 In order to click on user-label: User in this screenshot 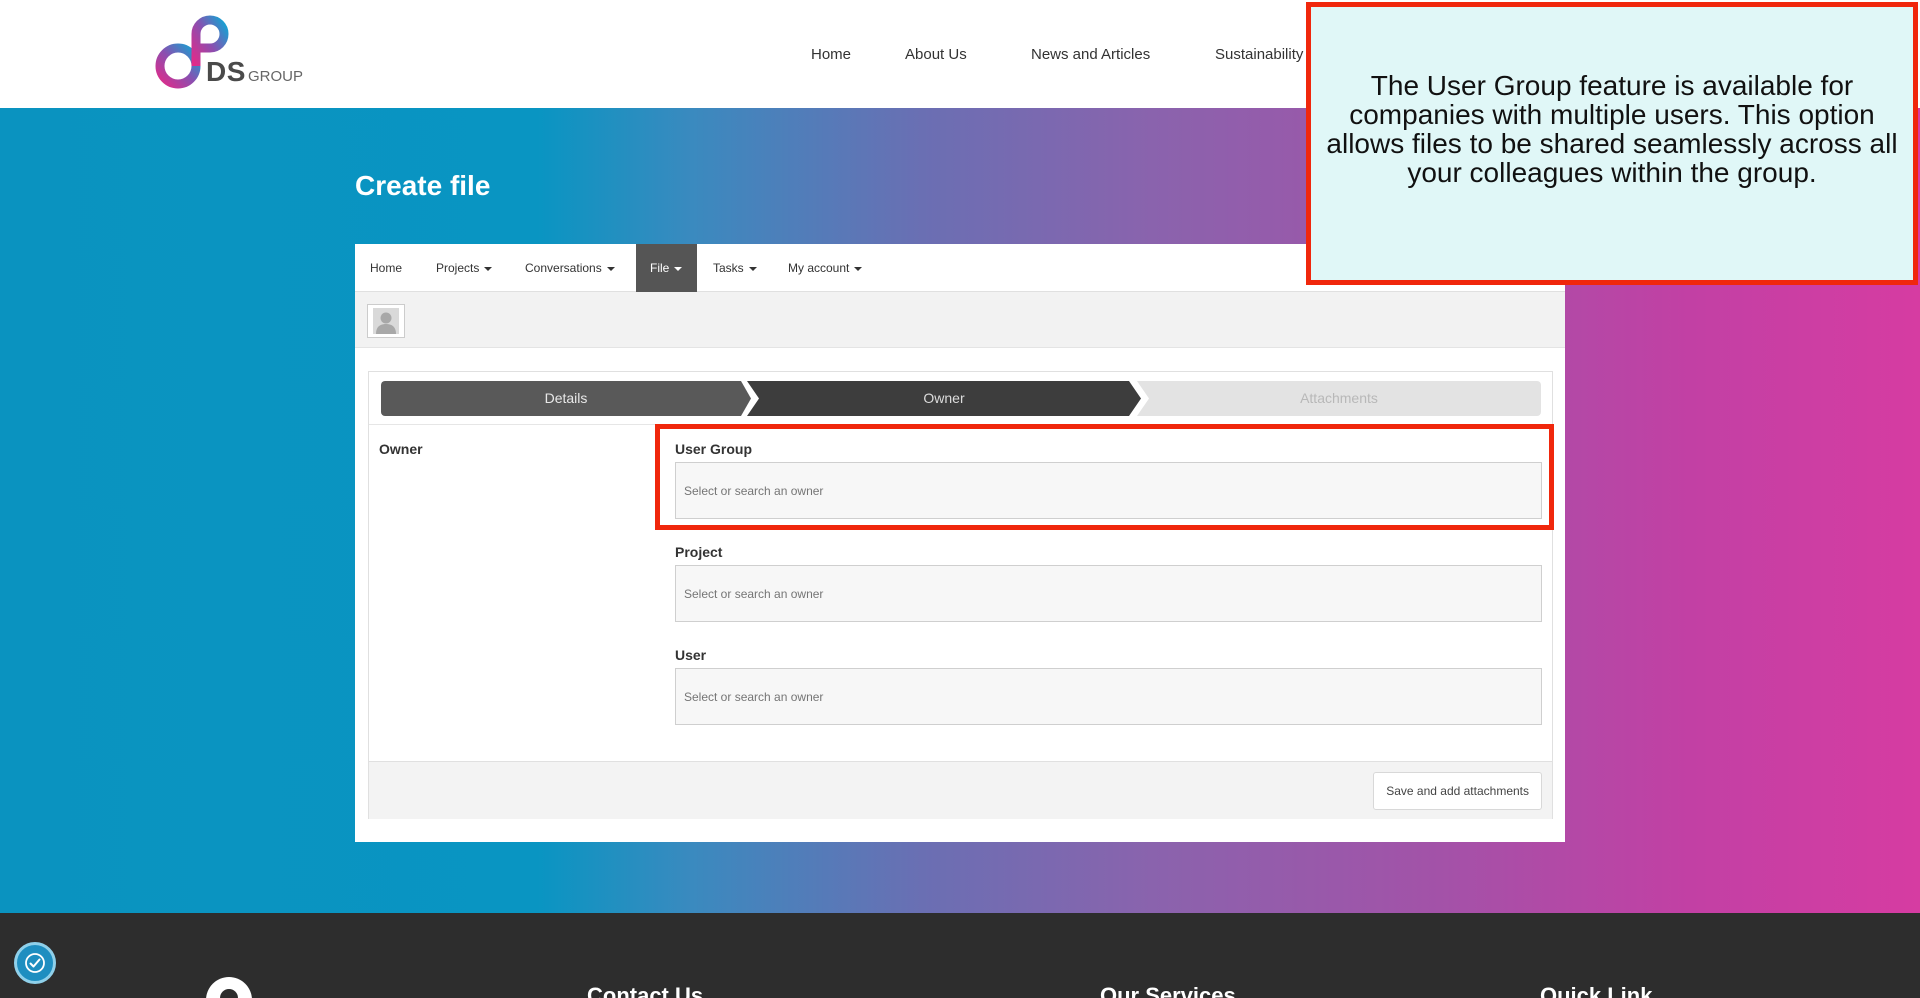, I will do `click(691, 655)`.